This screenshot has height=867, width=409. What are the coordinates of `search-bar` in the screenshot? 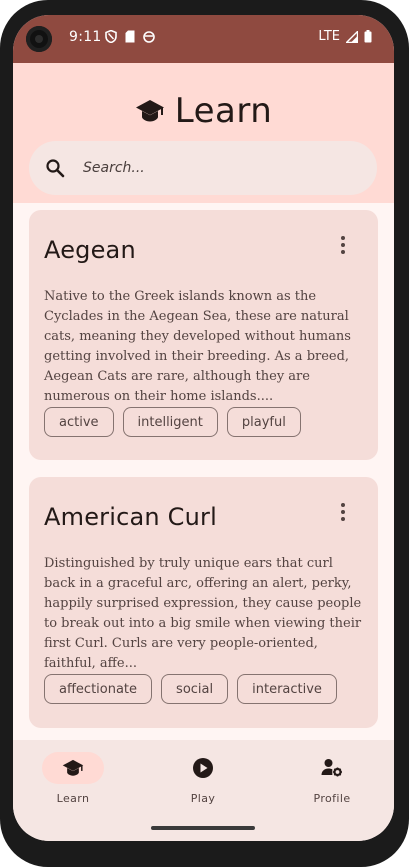 It's located at (203, 168).